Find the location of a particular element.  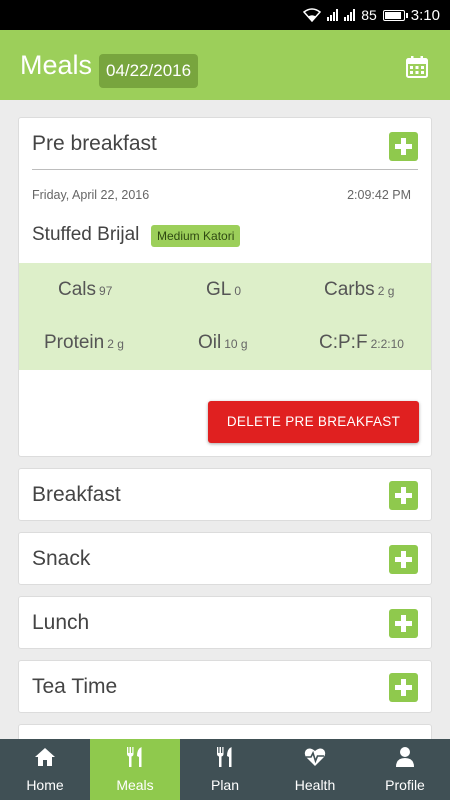

food-name: Stuffed Brijal is located at coordinates (85, 235).